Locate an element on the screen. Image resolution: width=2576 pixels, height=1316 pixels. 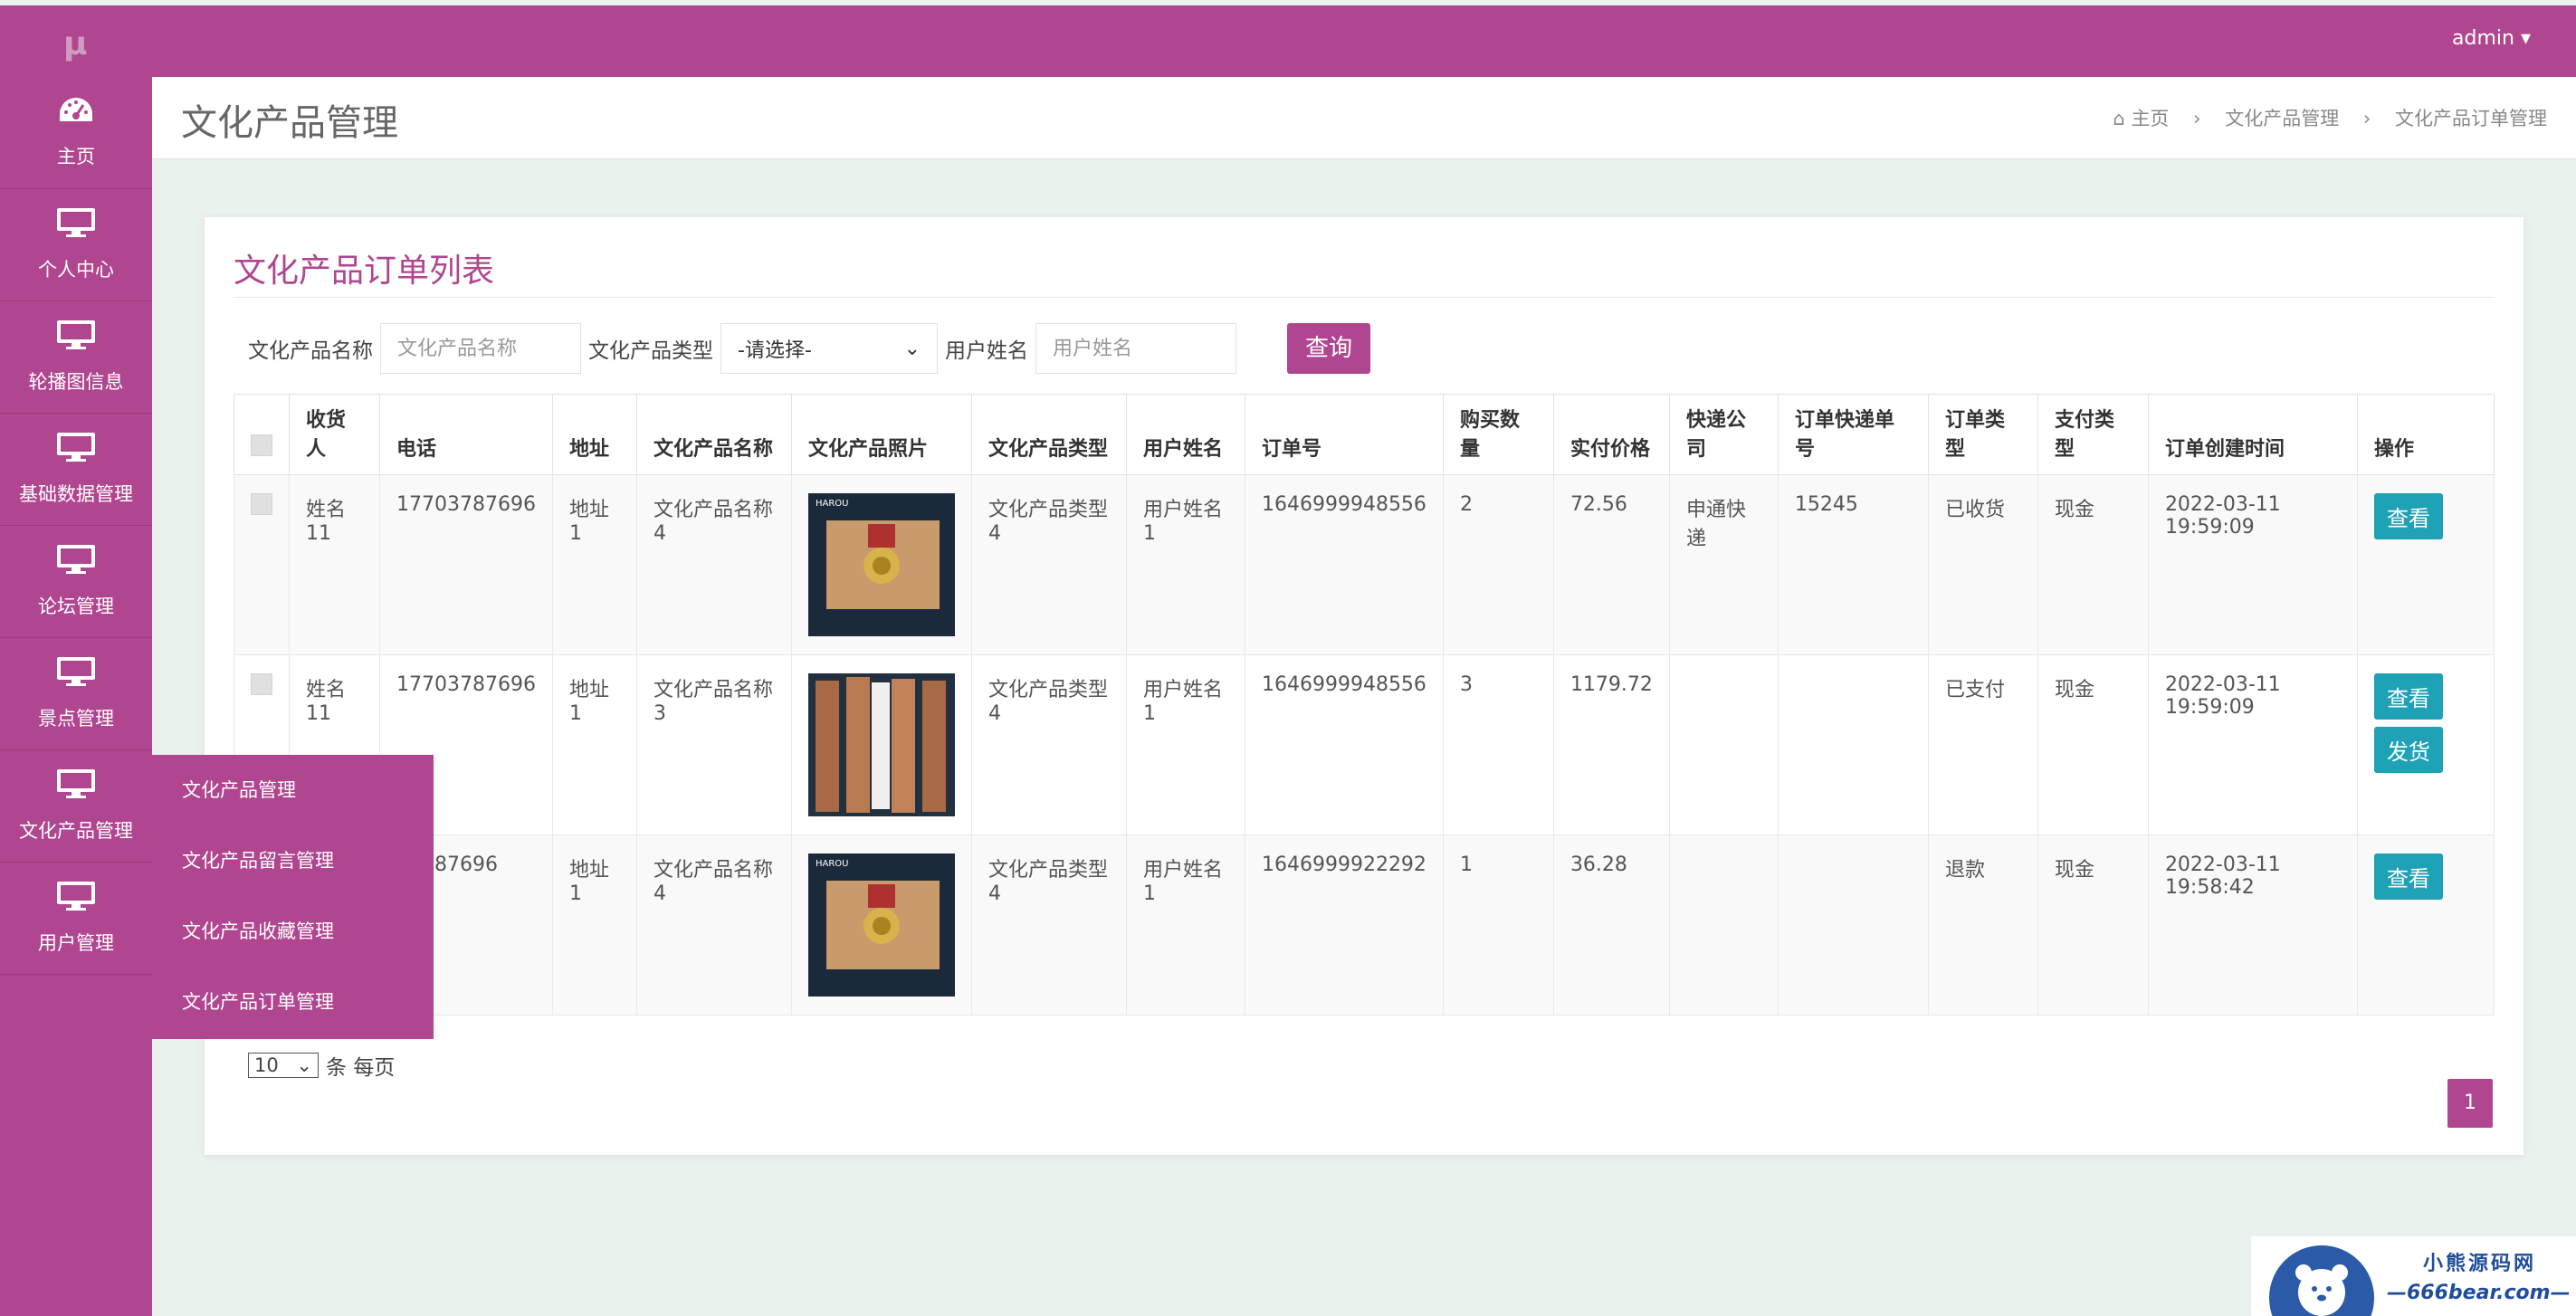
cell-product-photo is located at coordinates (881, 744).